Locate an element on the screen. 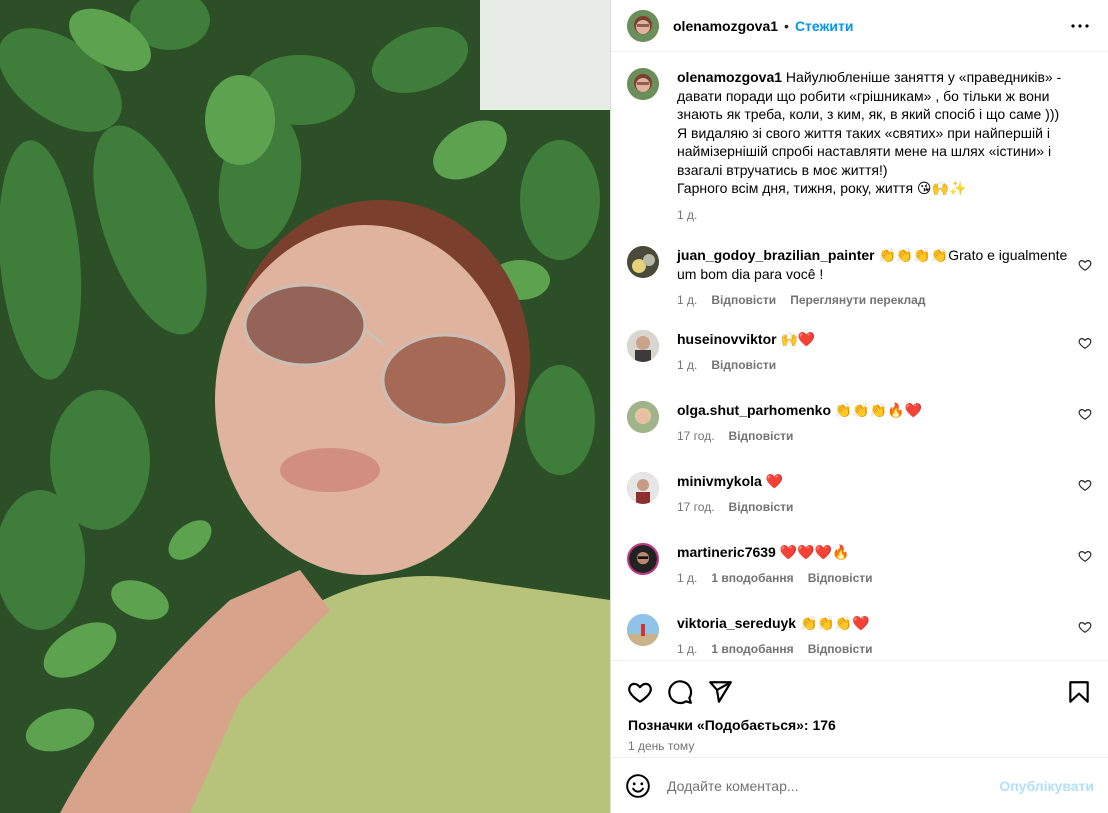  like-heart-icon is located at coordinates (640, 692).